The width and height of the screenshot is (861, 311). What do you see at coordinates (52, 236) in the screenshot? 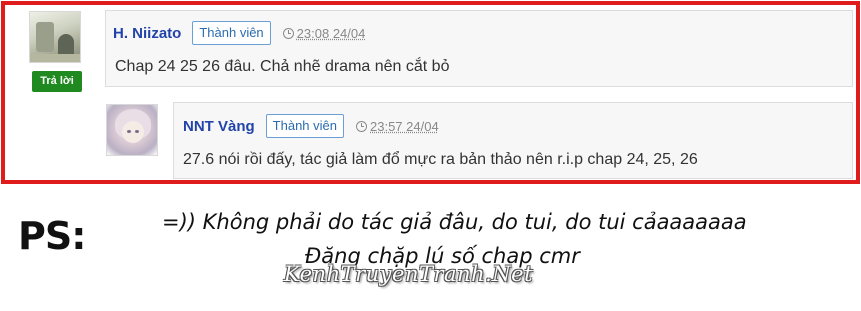
I see `ps-label: PS:` at bounding box center [52, 236].